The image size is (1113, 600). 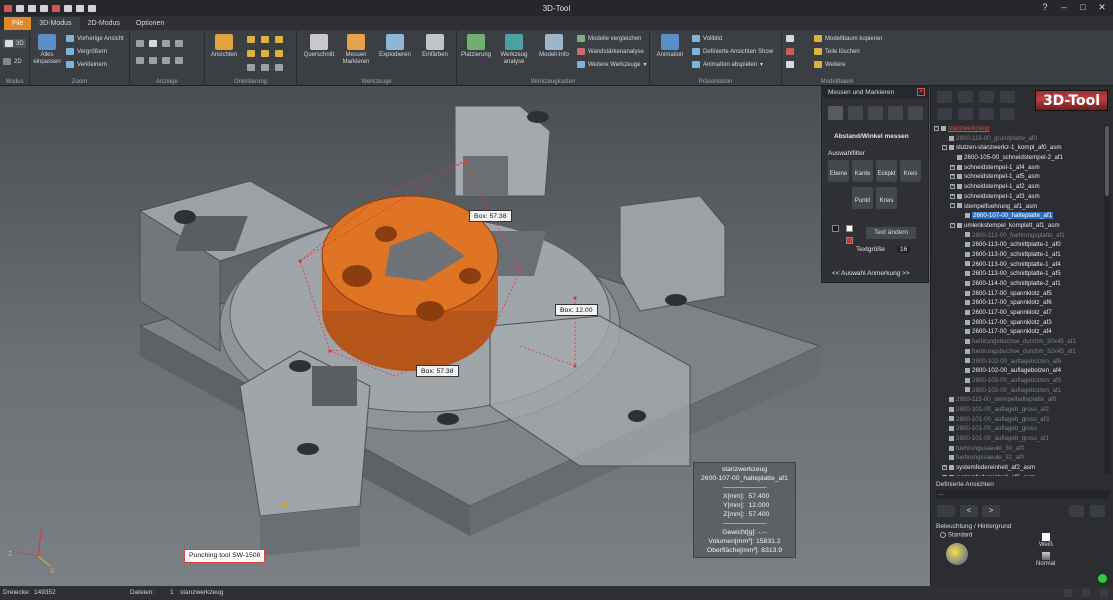 I want to click on view-top-icon, so click(x=265, y=53).